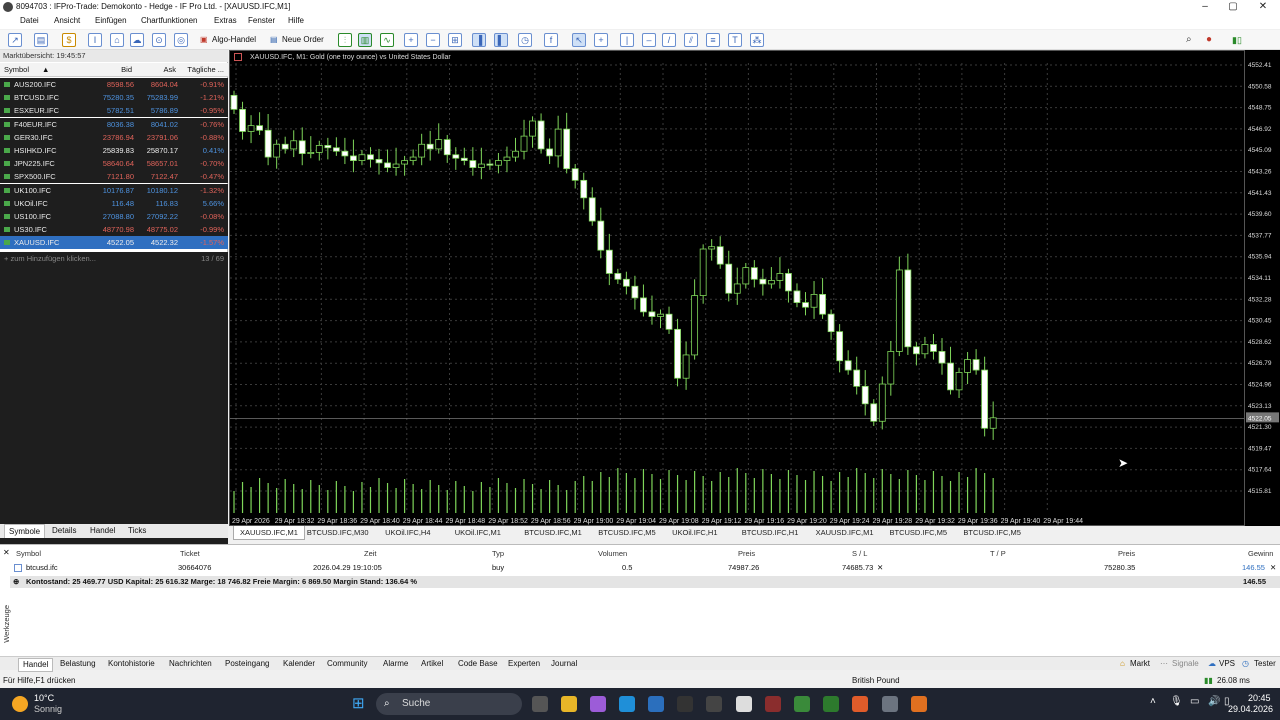  I want to click on tab-details: Details, so click(64, 531).